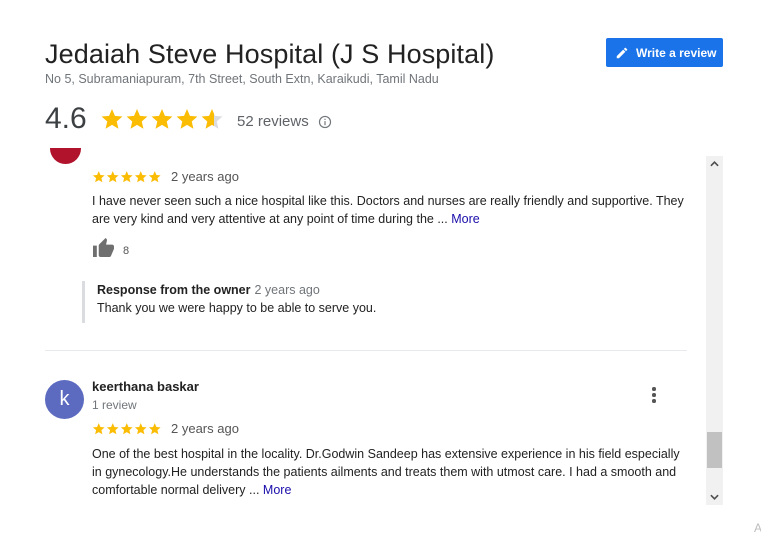 The image size is (761, 537). What do you see at coordinates (676, 52) in the screenshot?
I see `write-review-label: Write a review` at bounding box center [676, 52].